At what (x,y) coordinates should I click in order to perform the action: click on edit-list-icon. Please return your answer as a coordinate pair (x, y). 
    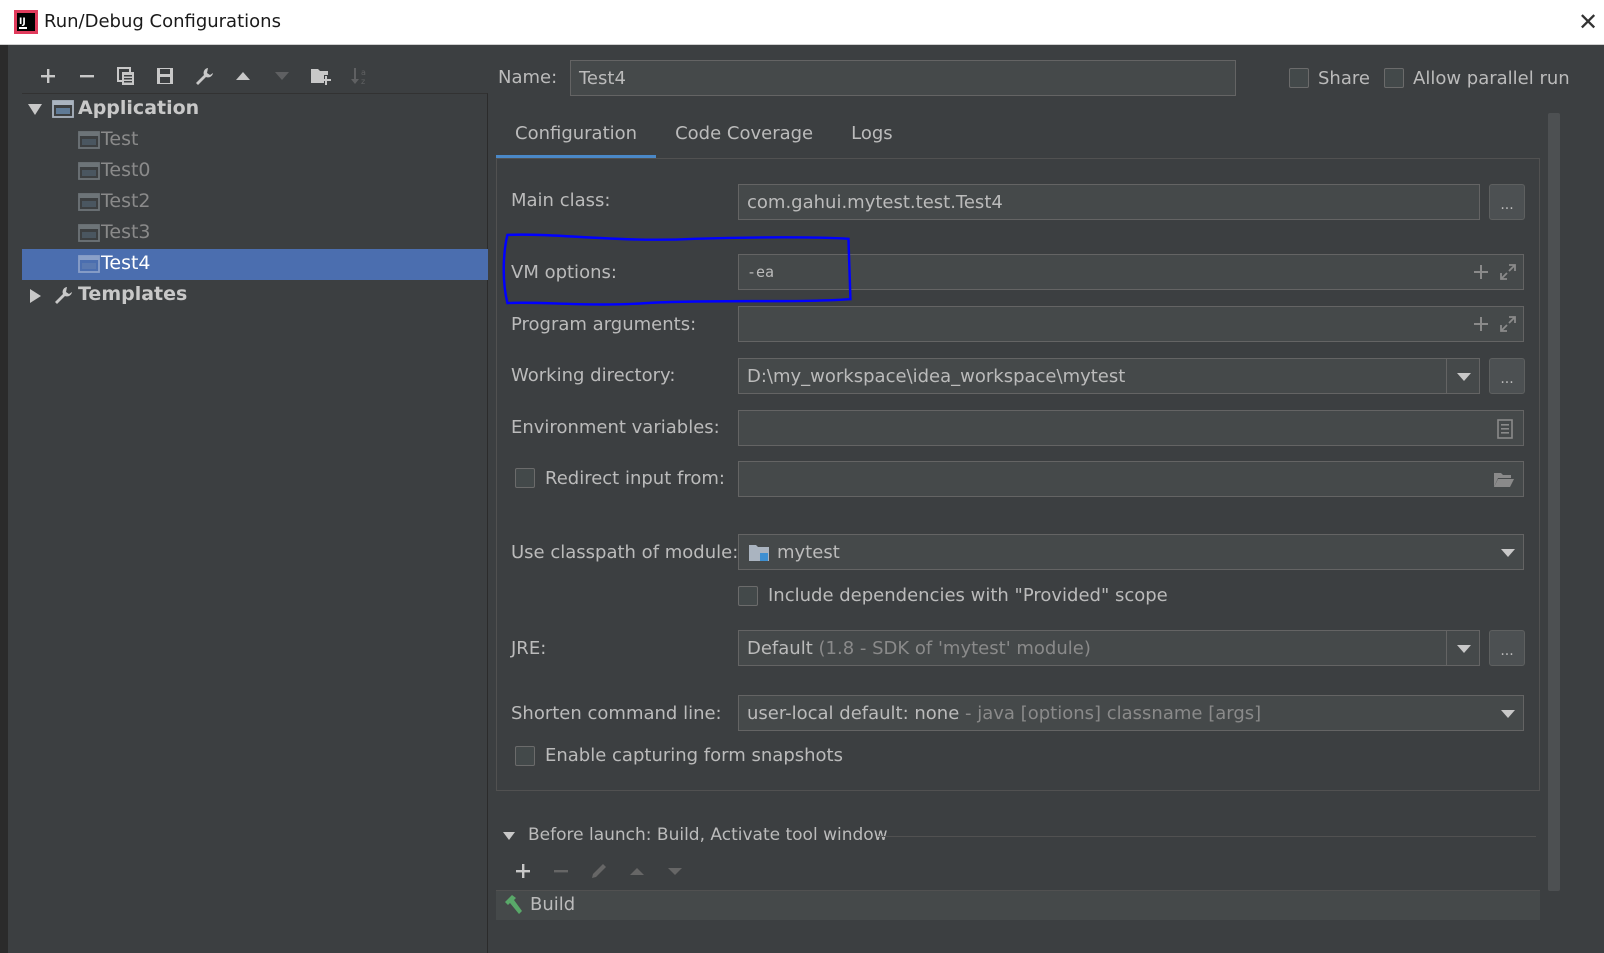
    Looking at the image, I should click on (1505, 429).